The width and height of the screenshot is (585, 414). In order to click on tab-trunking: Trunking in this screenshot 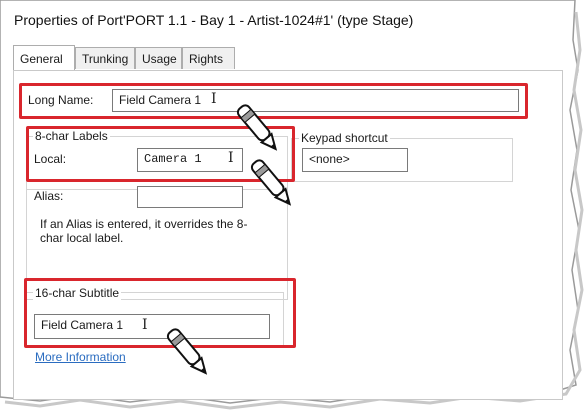, I will do `click(105, 58)`.